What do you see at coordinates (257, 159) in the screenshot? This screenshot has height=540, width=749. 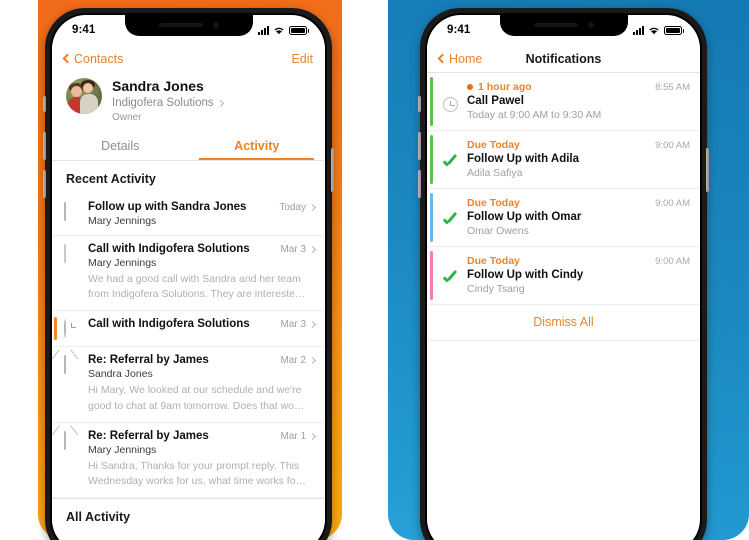 I see `tab-underline-active` at bounding box center [257, 159].